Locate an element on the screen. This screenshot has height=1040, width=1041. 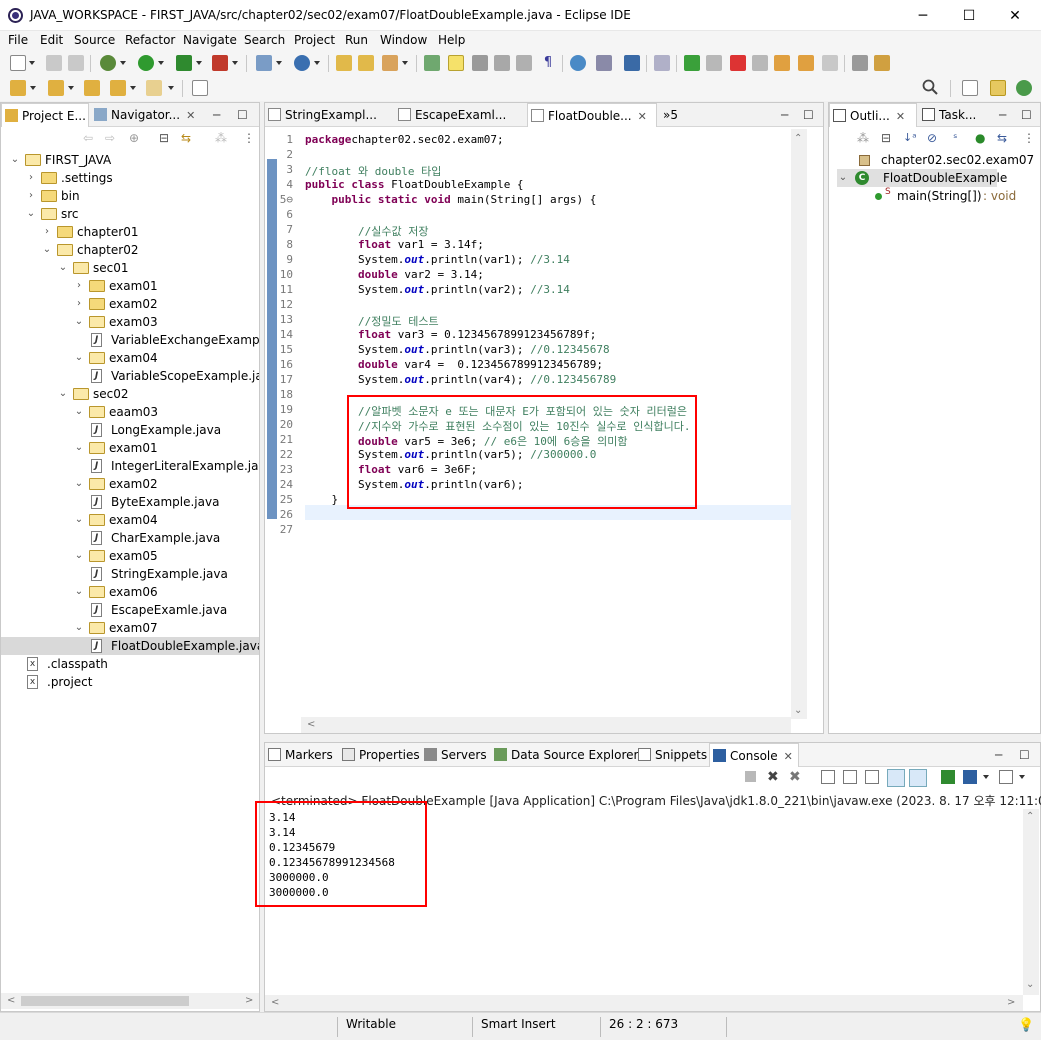
previous-annotation-icon is located at coordinates (56, 88).